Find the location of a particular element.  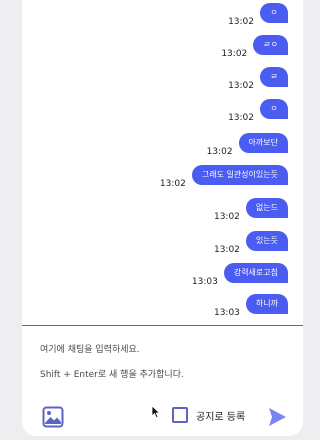

message-bubble: 그래도 일관성이있는듯 is located at coordinates (239, 175).